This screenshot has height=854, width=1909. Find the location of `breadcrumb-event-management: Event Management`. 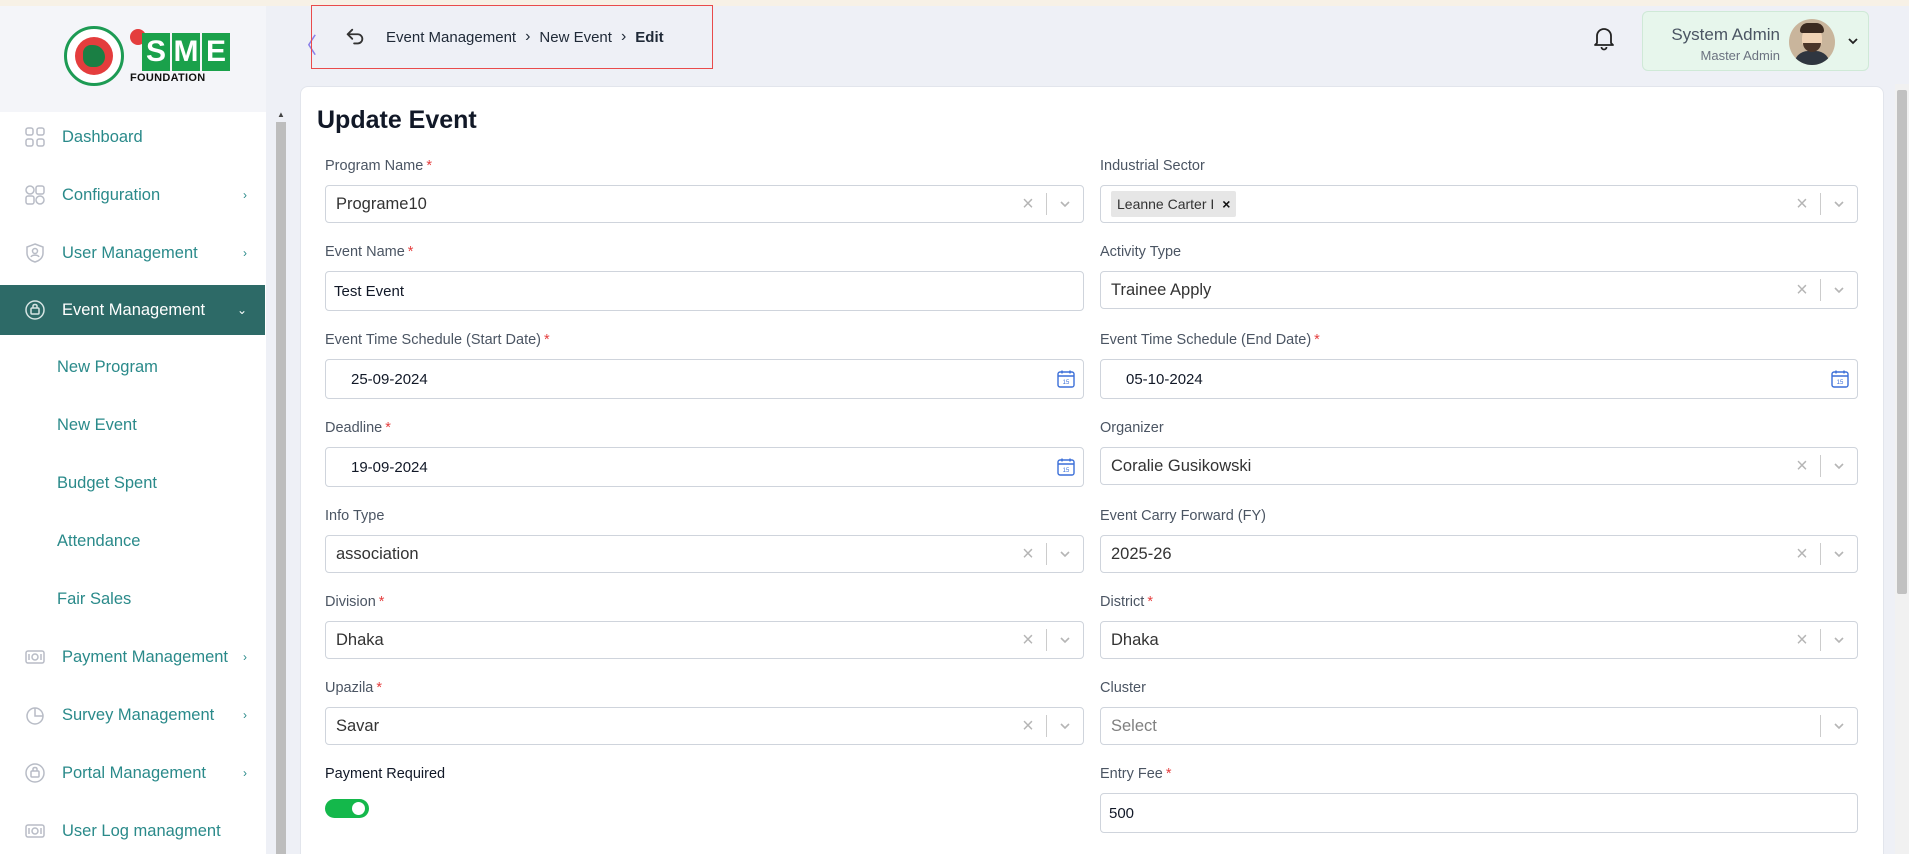

breadcrumb-event-management: Event Management is located at coordinates (451, 37).